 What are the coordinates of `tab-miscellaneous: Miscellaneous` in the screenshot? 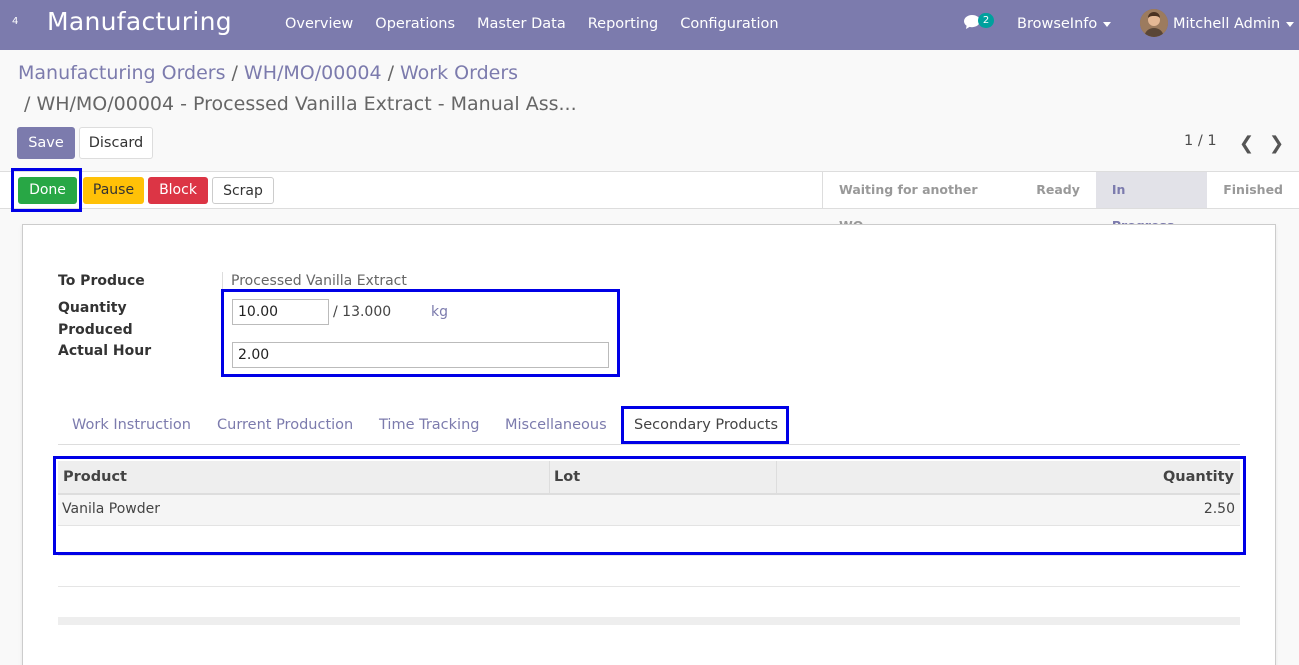 It's located at (556, 425).